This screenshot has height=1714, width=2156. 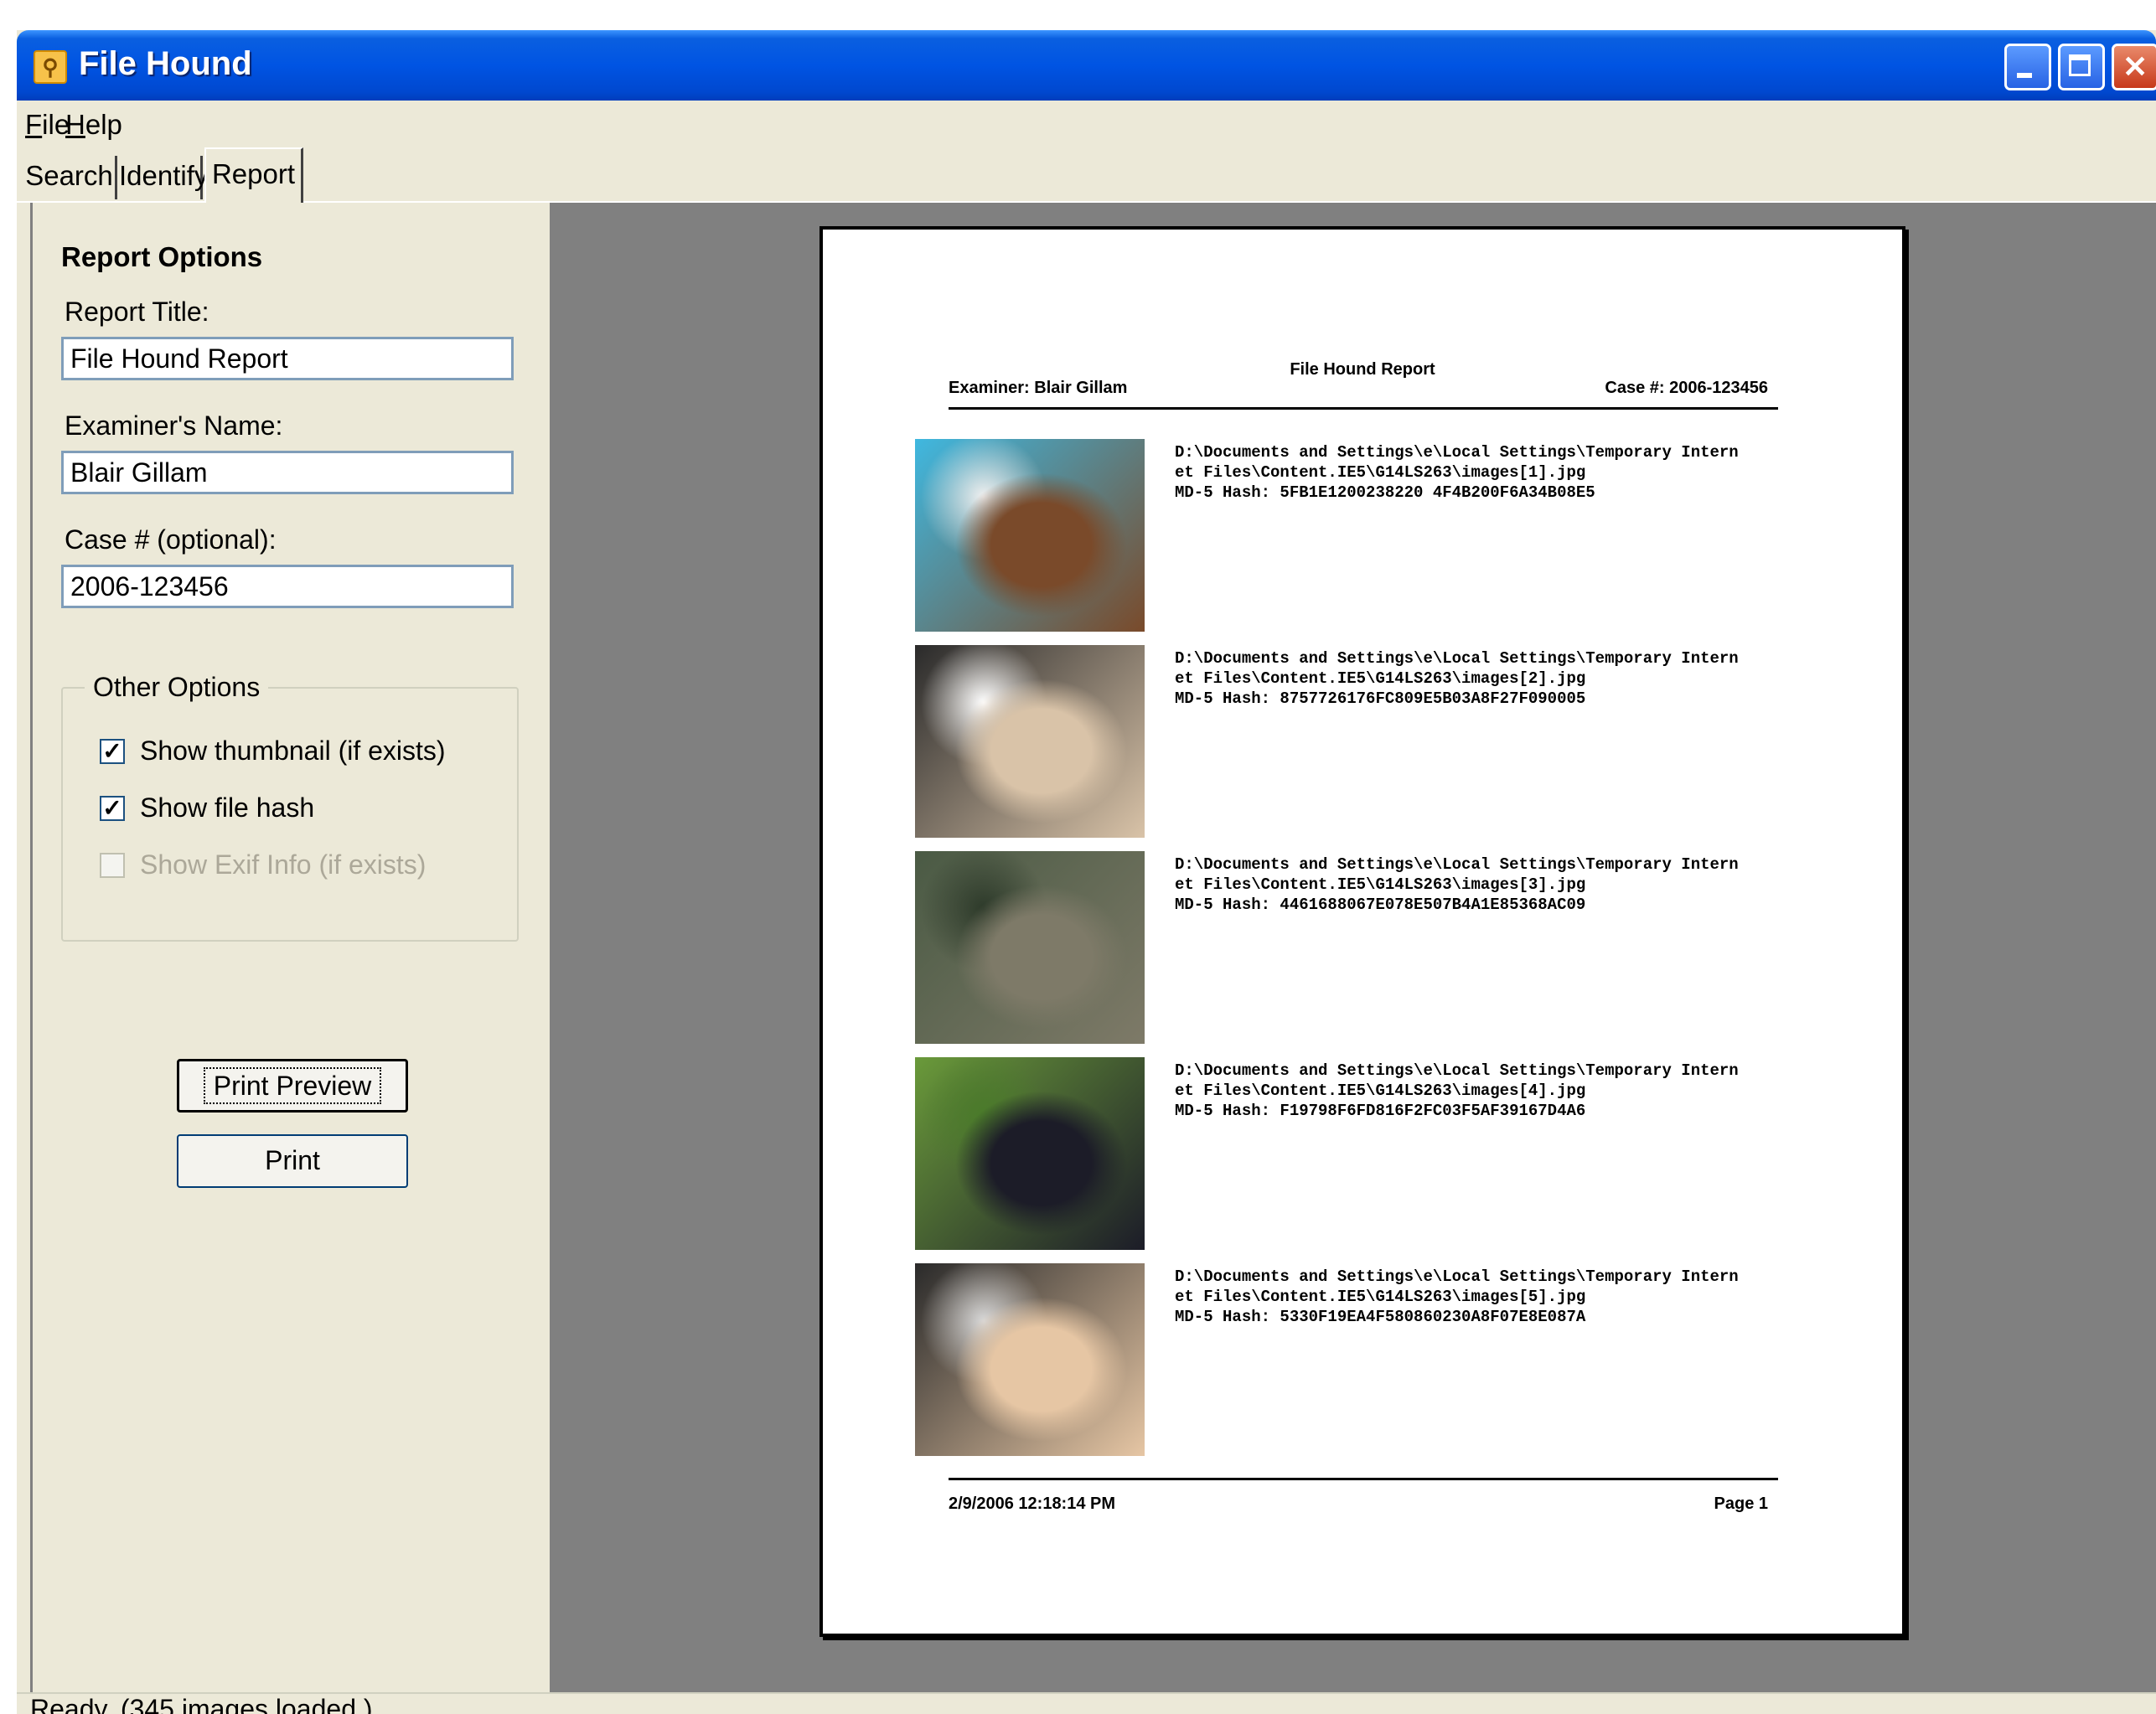 What do you see at coordinates (1087, 1703) in the screenshot?
I see `status-bar: Ready. (345 images loaded.)` at bounding box center [1087, 1703].